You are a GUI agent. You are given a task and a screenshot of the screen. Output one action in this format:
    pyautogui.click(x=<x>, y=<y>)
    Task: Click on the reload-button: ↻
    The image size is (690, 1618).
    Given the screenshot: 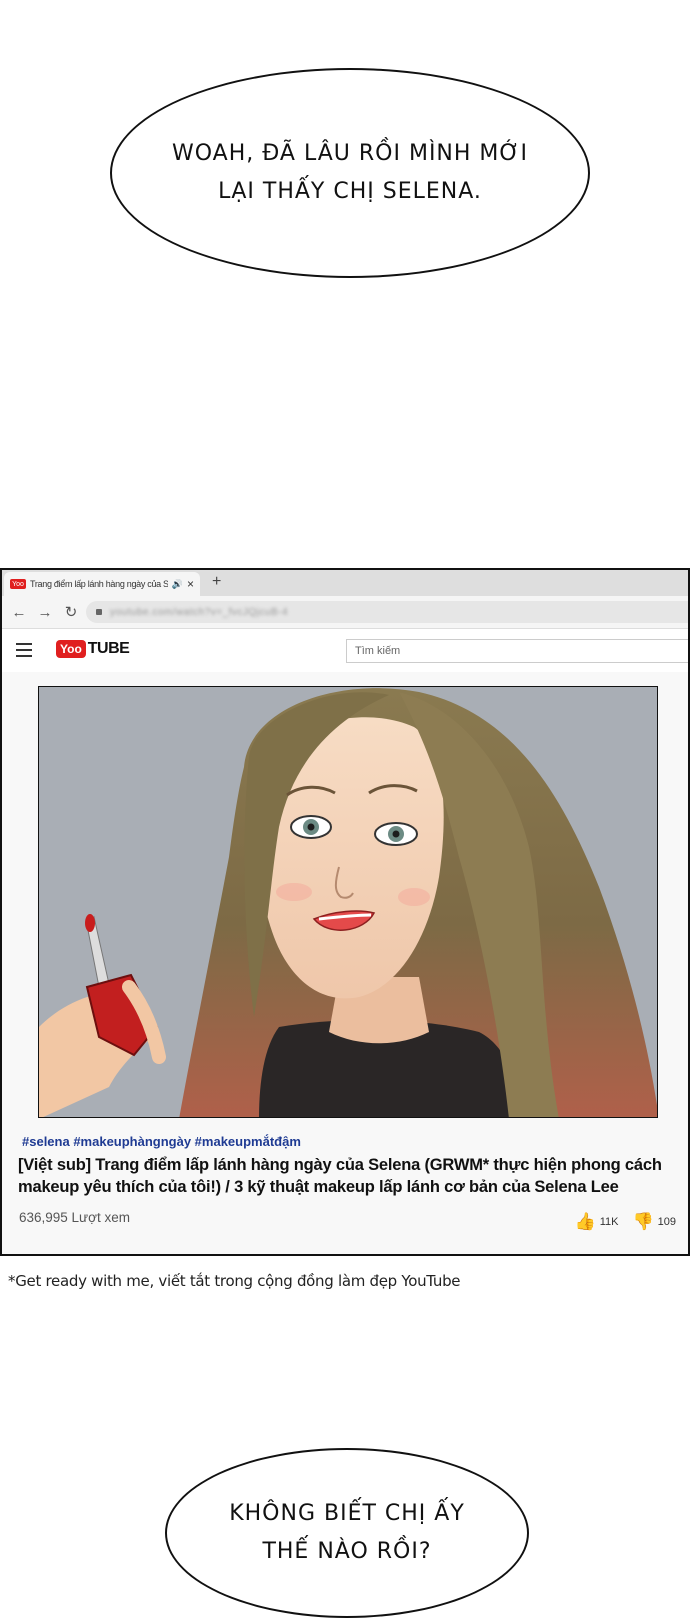 What is the action you would take?
    pyautogui.click(x=71, y=612)
    